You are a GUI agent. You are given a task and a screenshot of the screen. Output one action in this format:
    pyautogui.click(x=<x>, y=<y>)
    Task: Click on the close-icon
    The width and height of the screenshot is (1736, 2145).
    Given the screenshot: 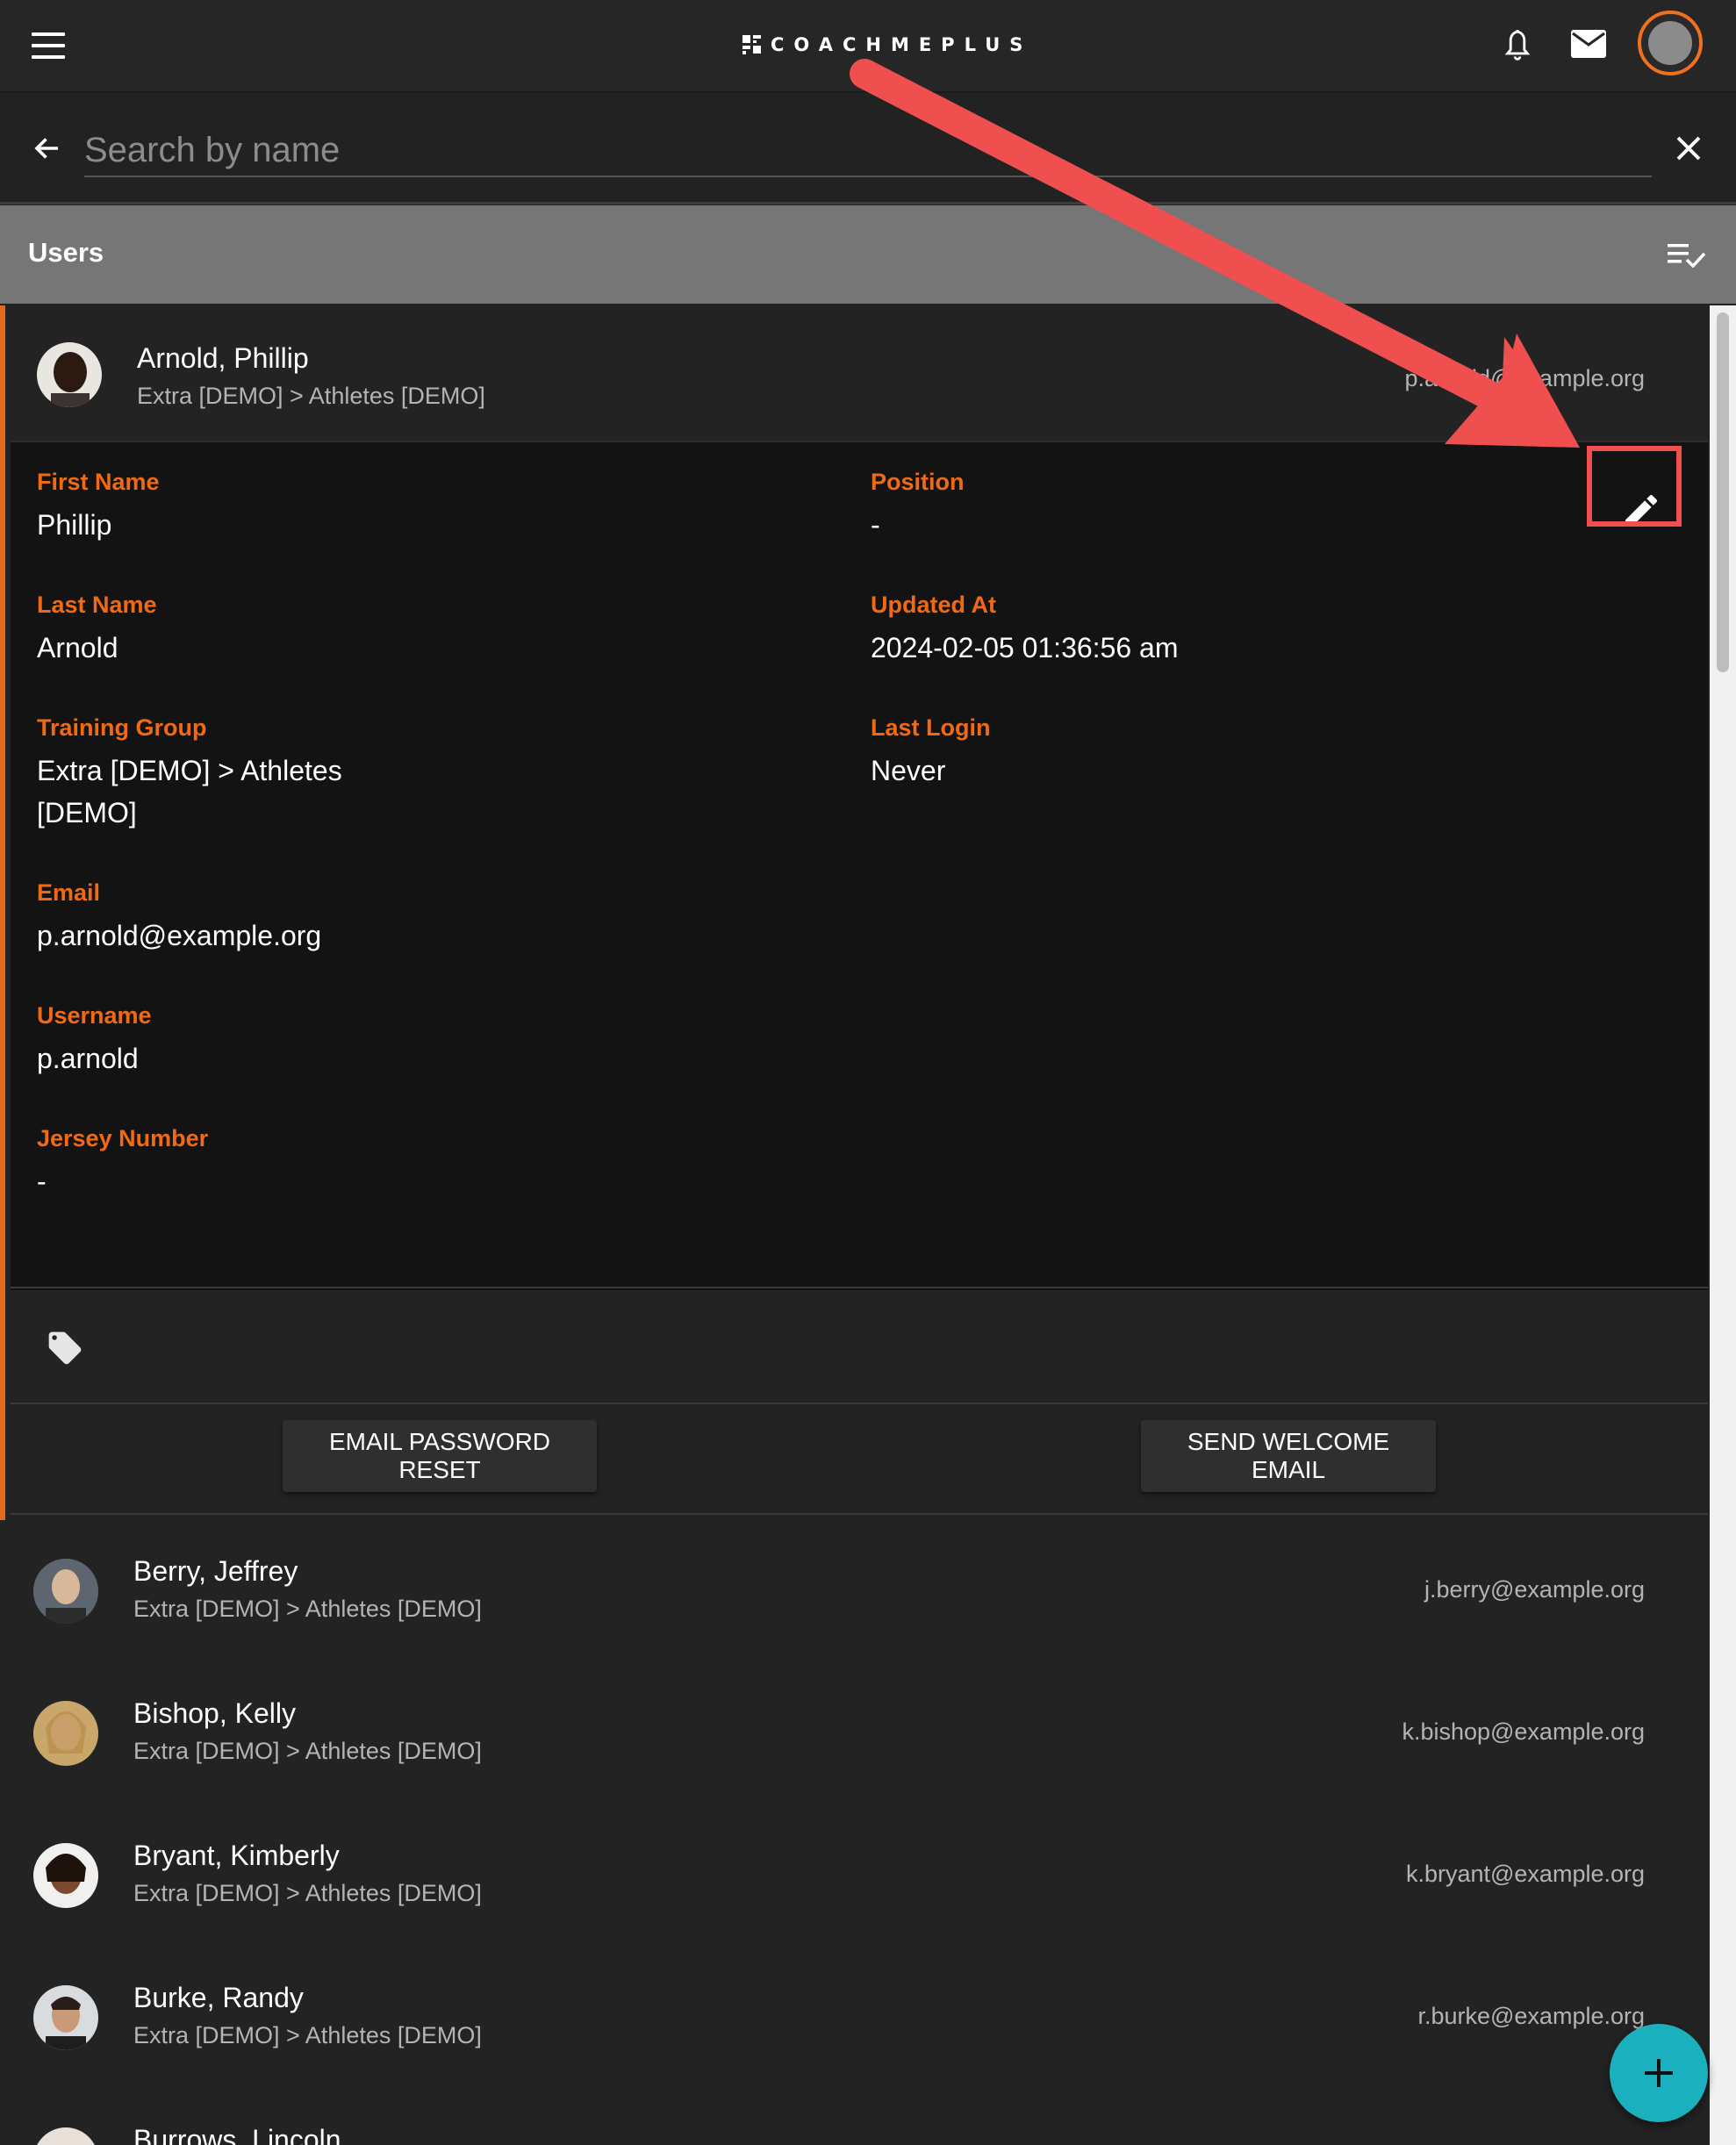 What is the action you would take?
    pyautogui.click(x=1688, y=148)
    